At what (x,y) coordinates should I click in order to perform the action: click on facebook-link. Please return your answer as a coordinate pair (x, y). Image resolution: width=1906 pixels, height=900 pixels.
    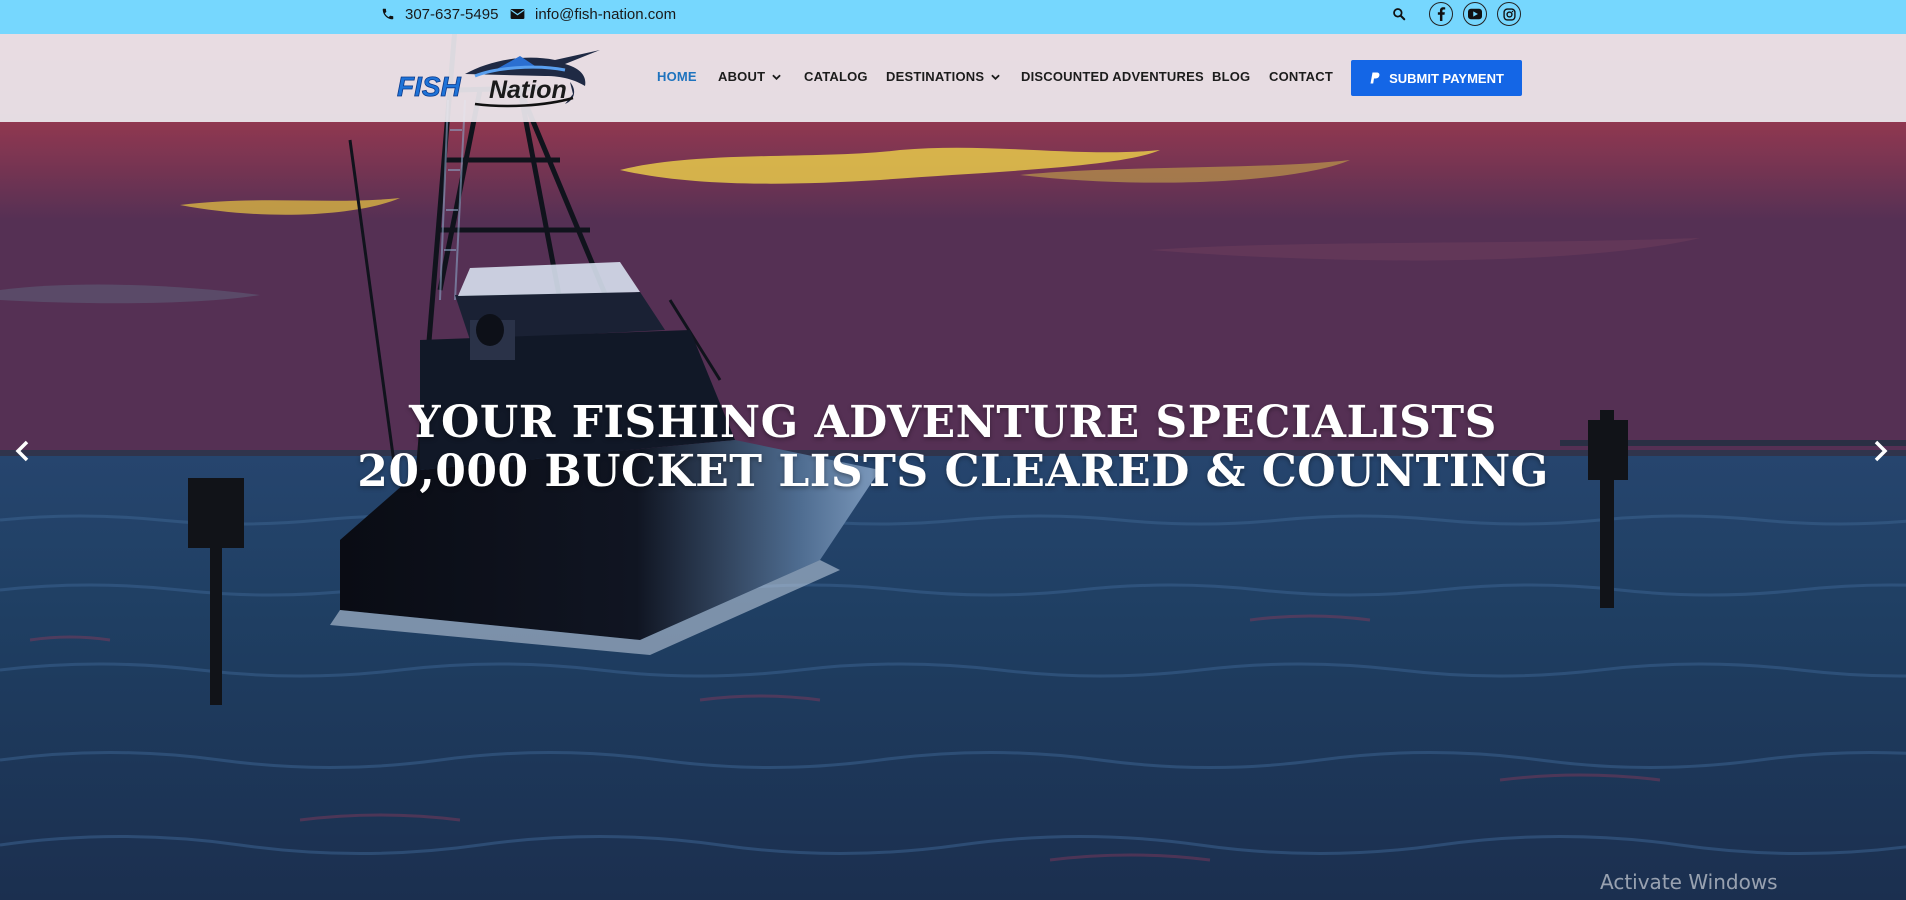
    Looking at the image, I should click on (1441, 14).